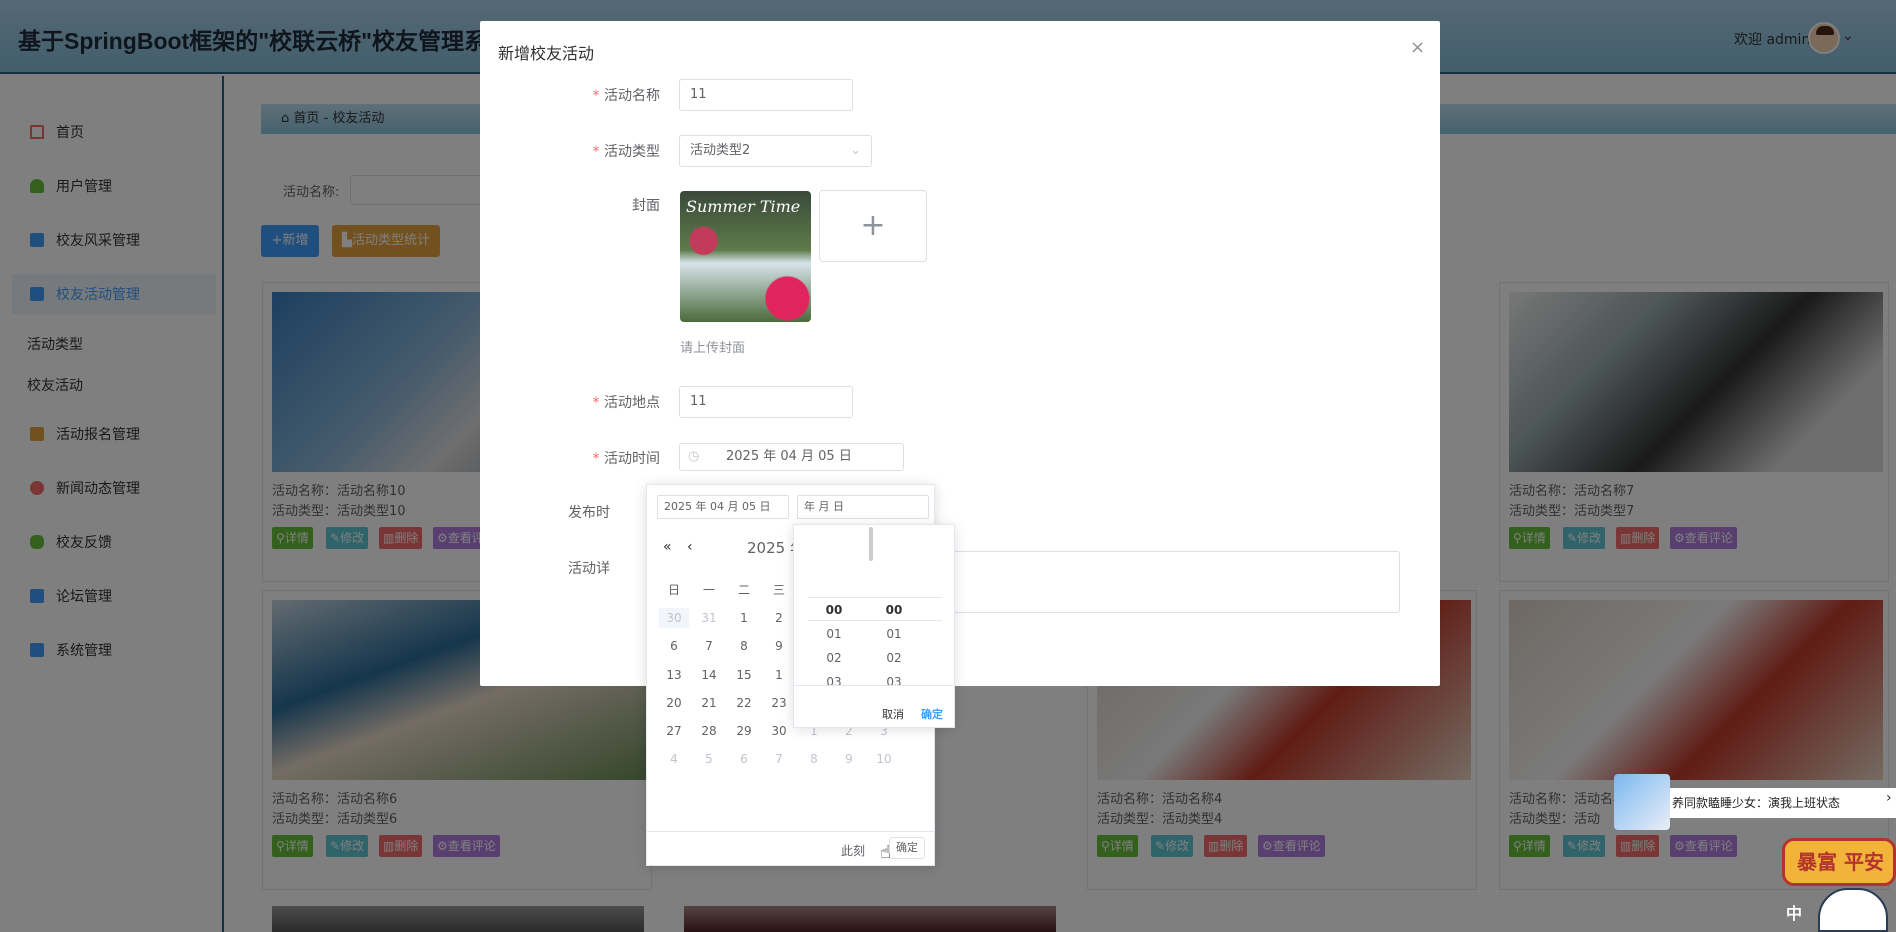 This screenshot has width=1896, height=932. I want to click on mouse-cursor: ☝, so click(885, 852).